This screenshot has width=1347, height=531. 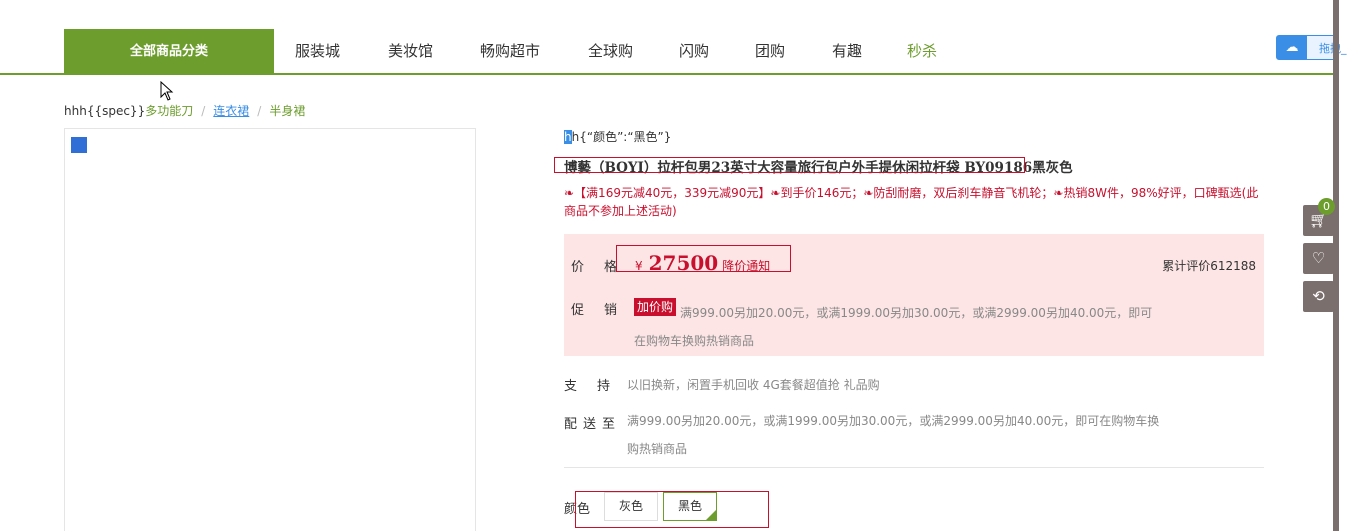 I want to click on breadcrumb-level1: 多功能刀, so click(x=169, y=111).